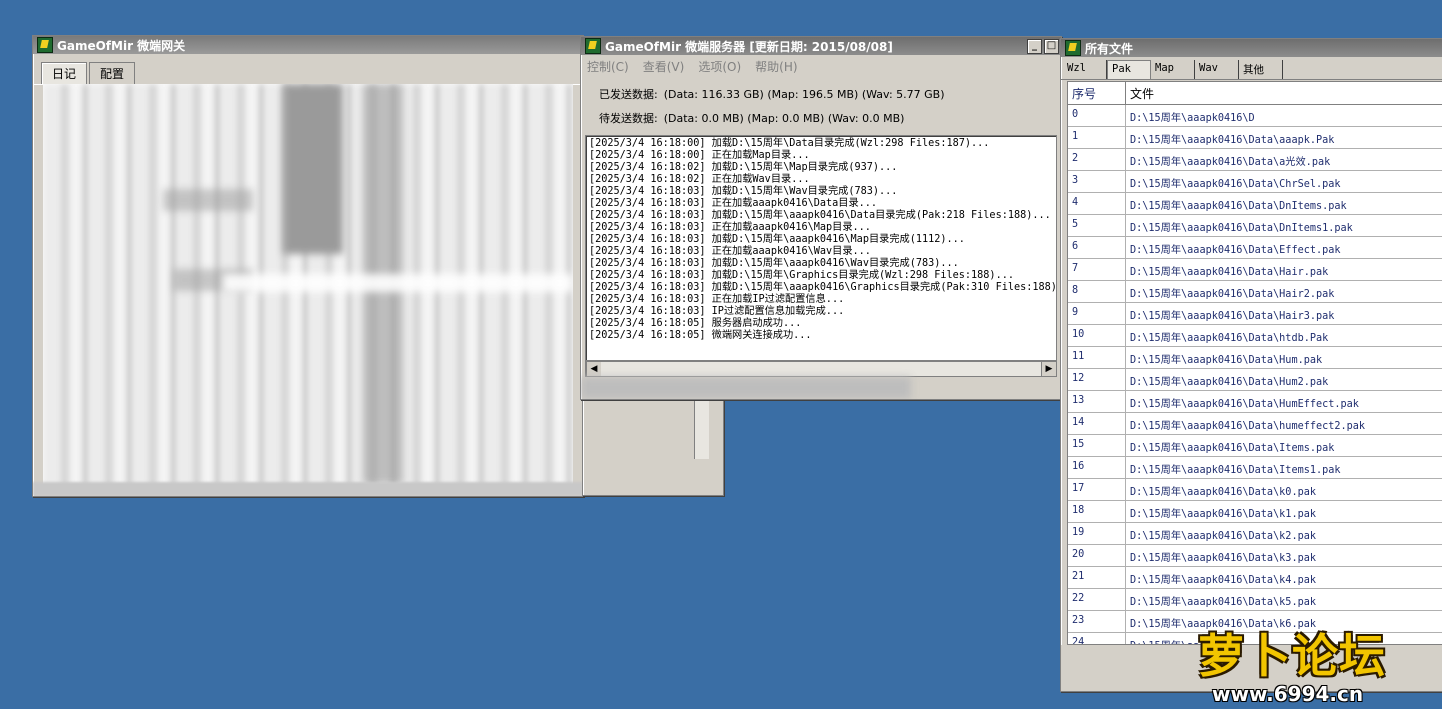 This screenshot has width=1442, height=709. I want to click on row-index: 1, so click(1097, 137).